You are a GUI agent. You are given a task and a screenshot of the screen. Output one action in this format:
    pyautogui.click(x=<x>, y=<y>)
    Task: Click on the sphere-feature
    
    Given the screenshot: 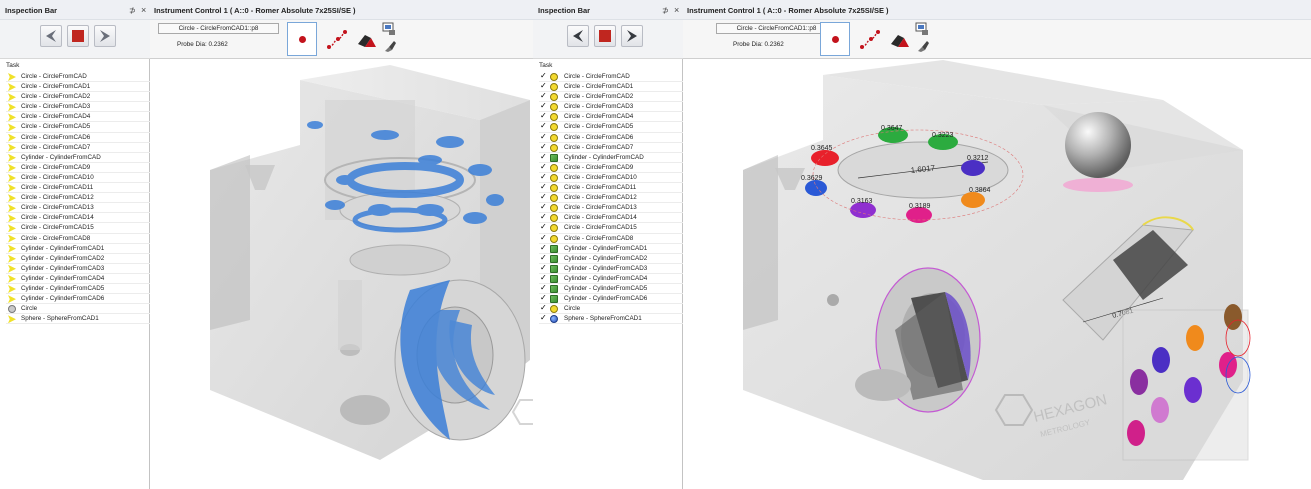 What is the action you would take?
    pyautogui.click(x=1098, y=145)
    